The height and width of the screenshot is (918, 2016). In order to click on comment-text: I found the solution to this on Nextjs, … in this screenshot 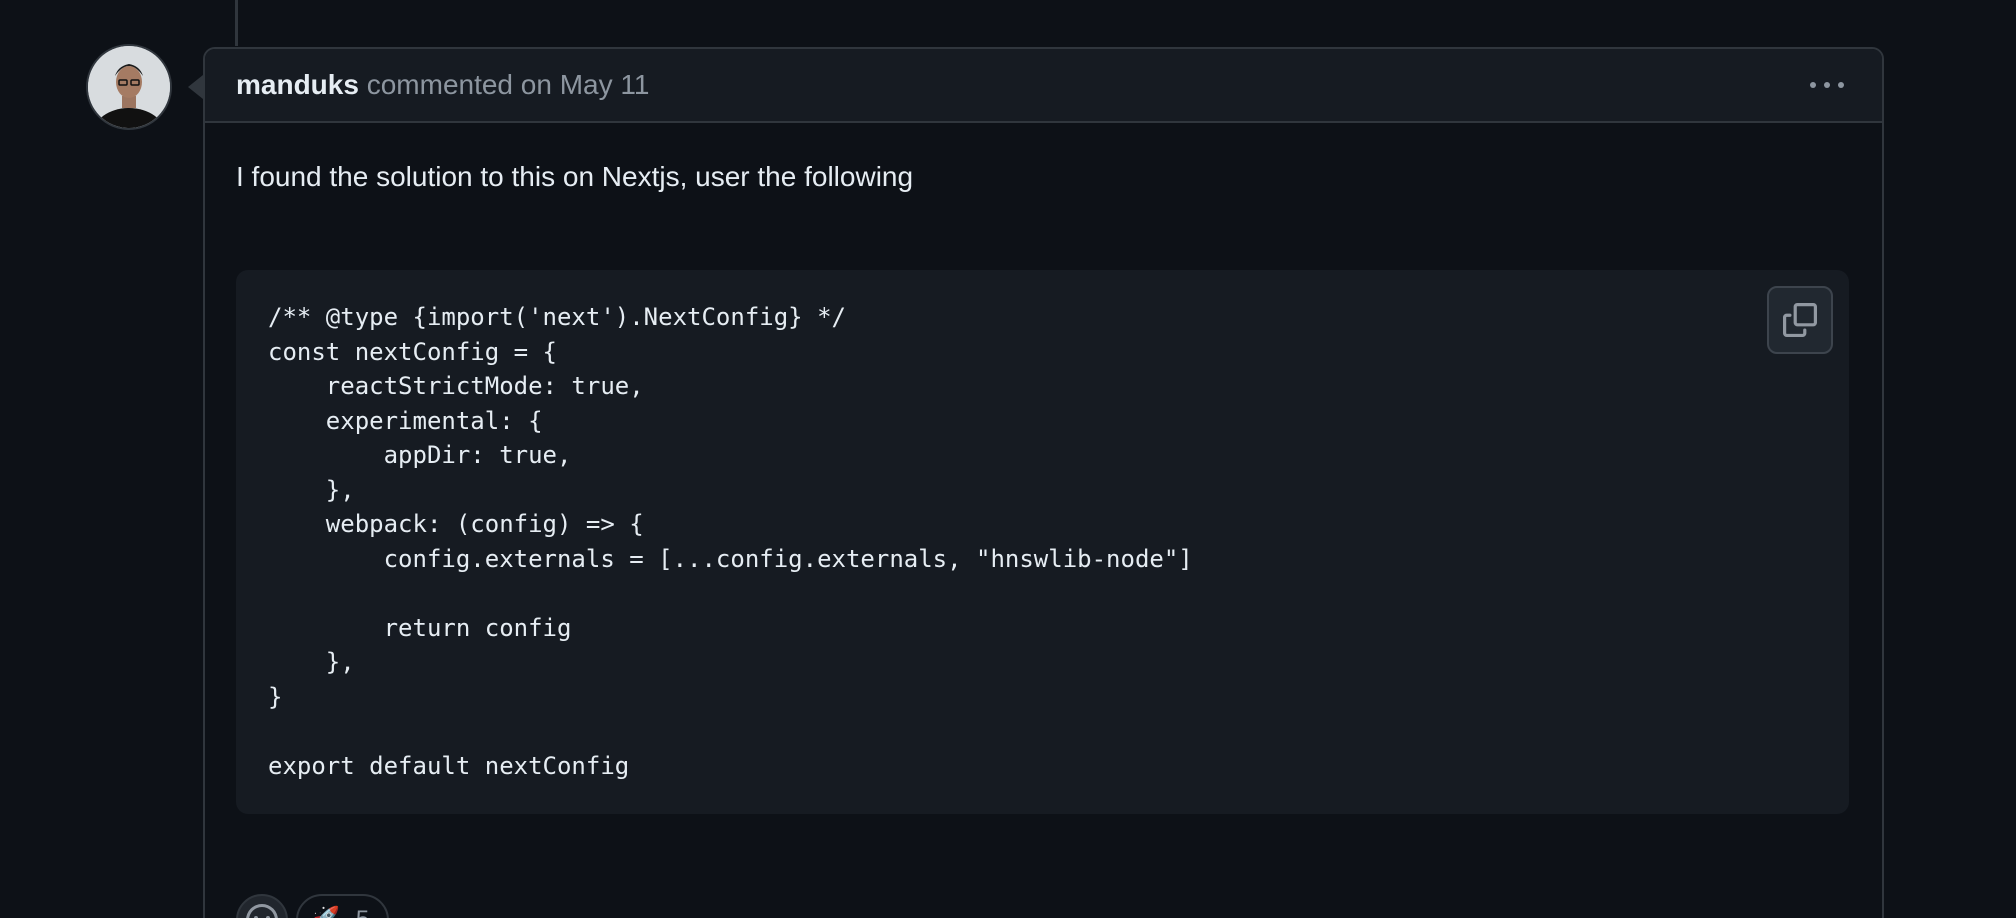, I will do `click(575, 176)`.